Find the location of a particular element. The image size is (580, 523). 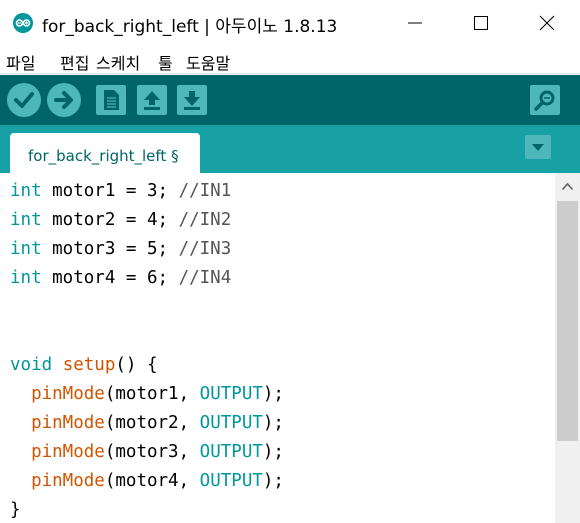

serial-monitor-icon is located at coordinates (544, 100).